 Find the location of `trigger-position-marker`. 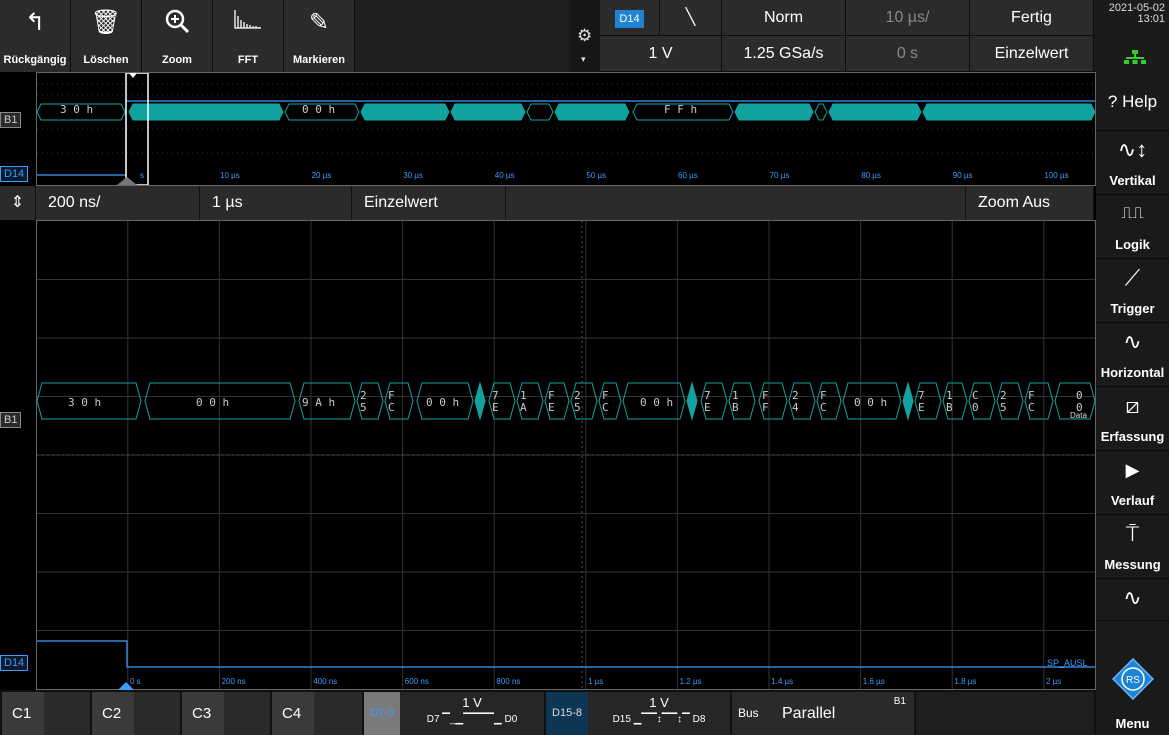

trigger-position-marker is located at coordinates (126, 686).